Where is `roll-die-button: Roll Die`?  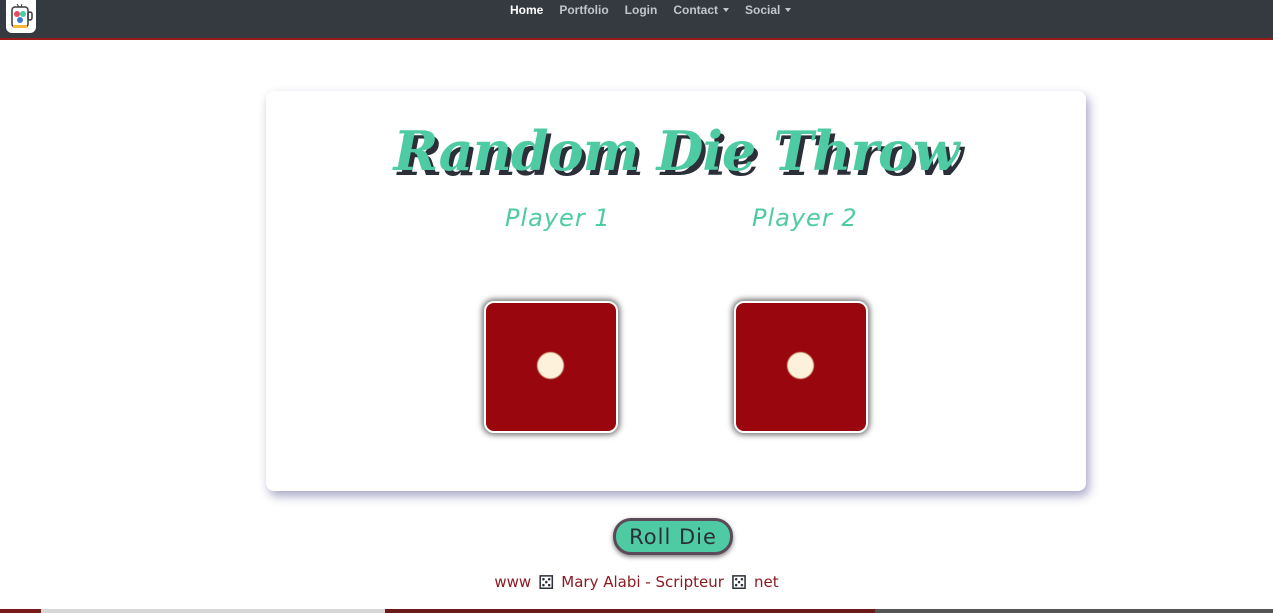
roll-die-button: Roll Die is located at coordinates (673, 536).